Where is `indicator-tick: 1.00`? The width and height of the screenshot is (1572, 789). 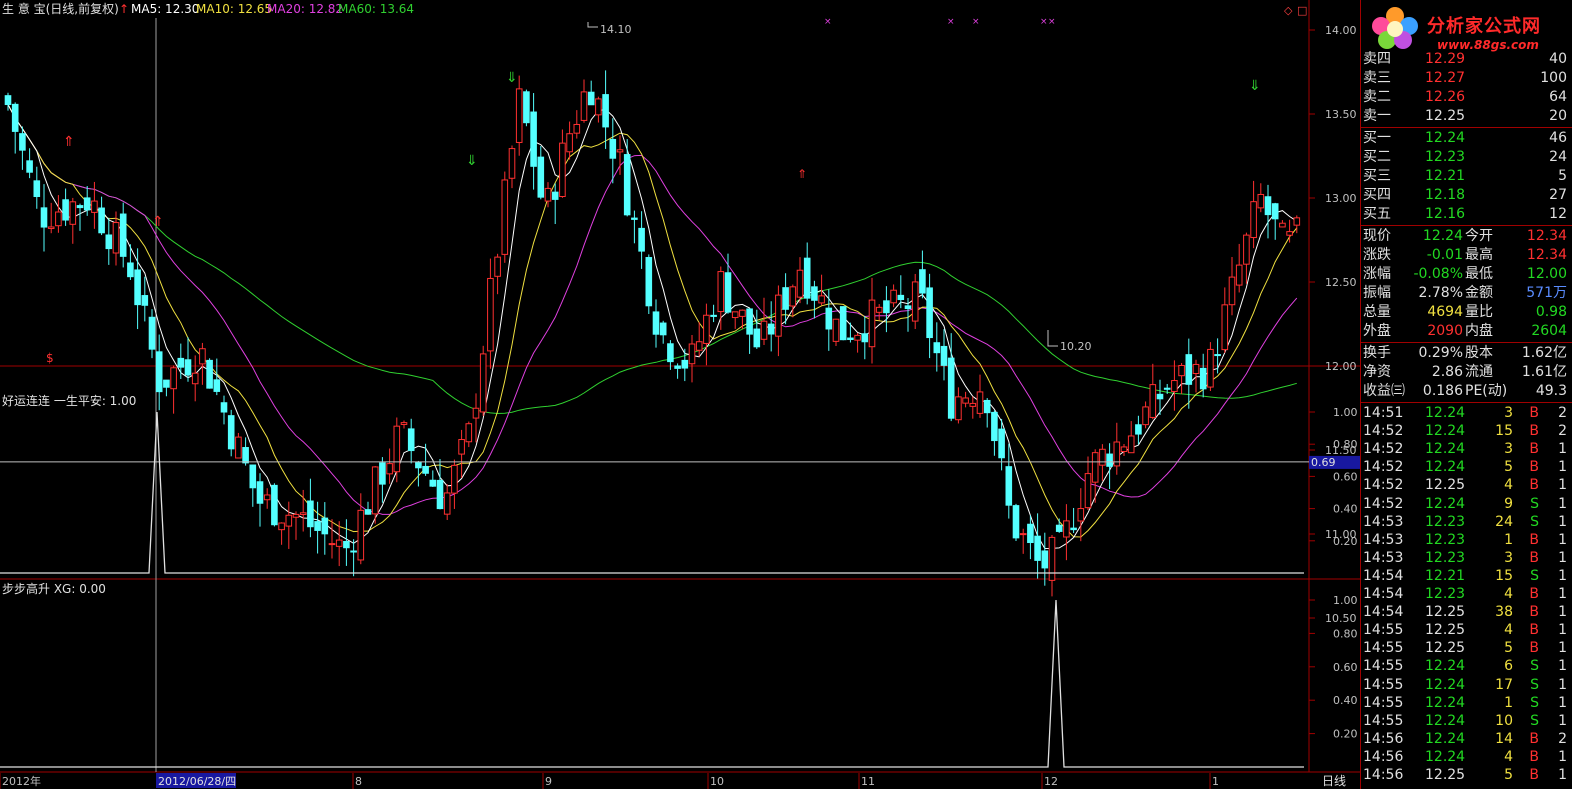 indicator-tick: 1.00 is located at coordinates (1345, 600).